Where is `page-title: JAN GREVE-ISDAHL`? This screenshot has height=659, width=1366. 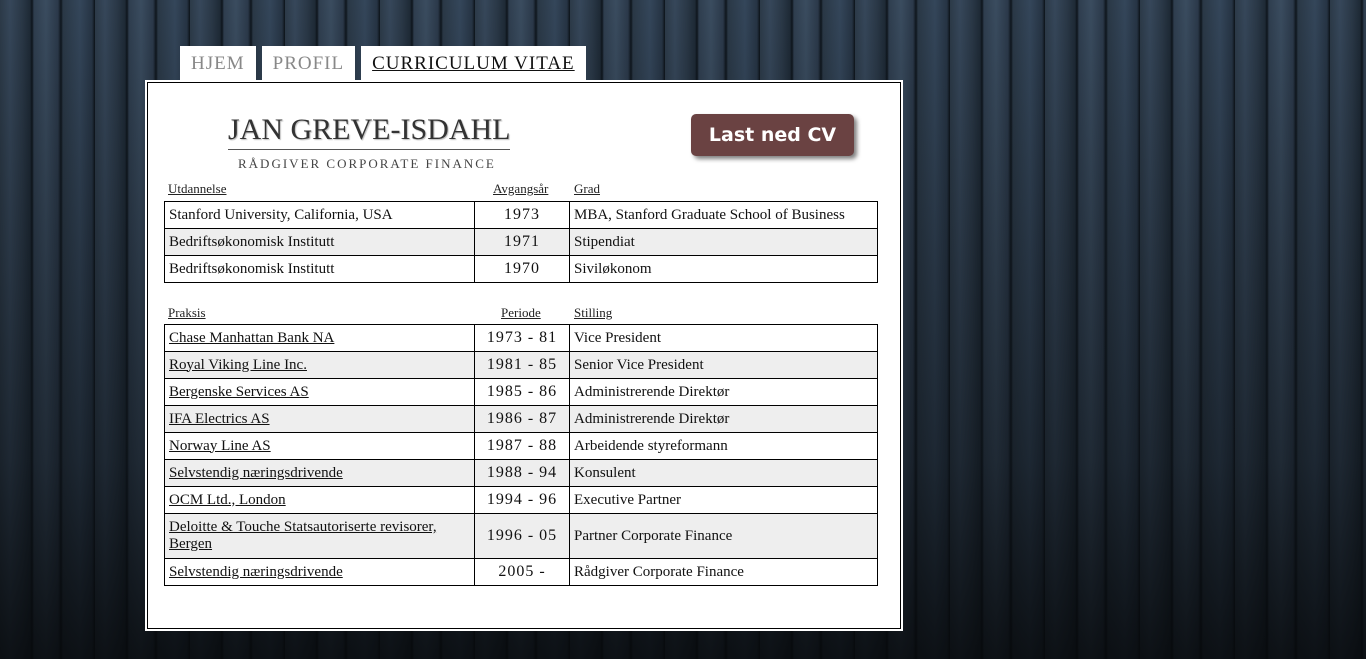
page-title: JAN GREVE-ISDAHL is located at coordinates (369, 131).